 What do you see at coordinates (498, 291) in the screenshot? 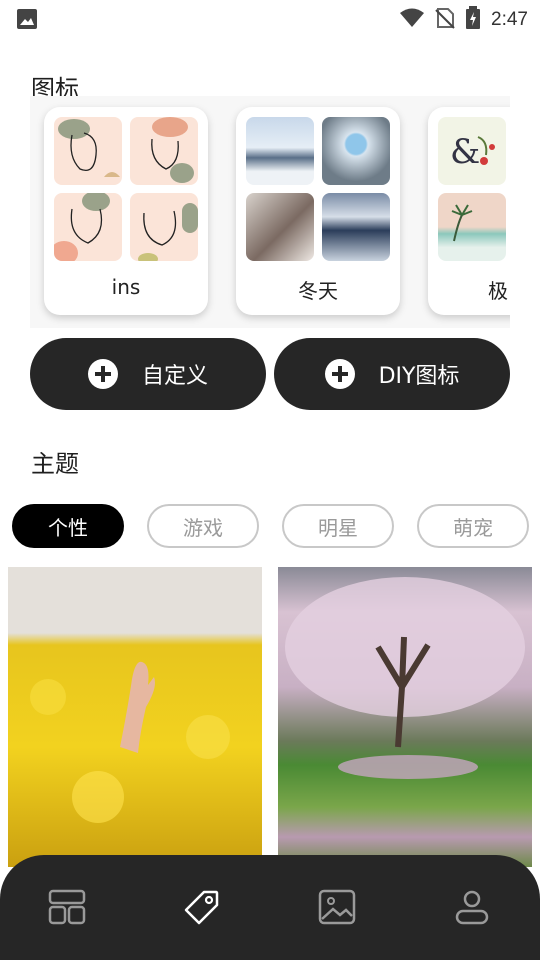
I see `icon-pack-label: 极` at bounding box center [498, 291].